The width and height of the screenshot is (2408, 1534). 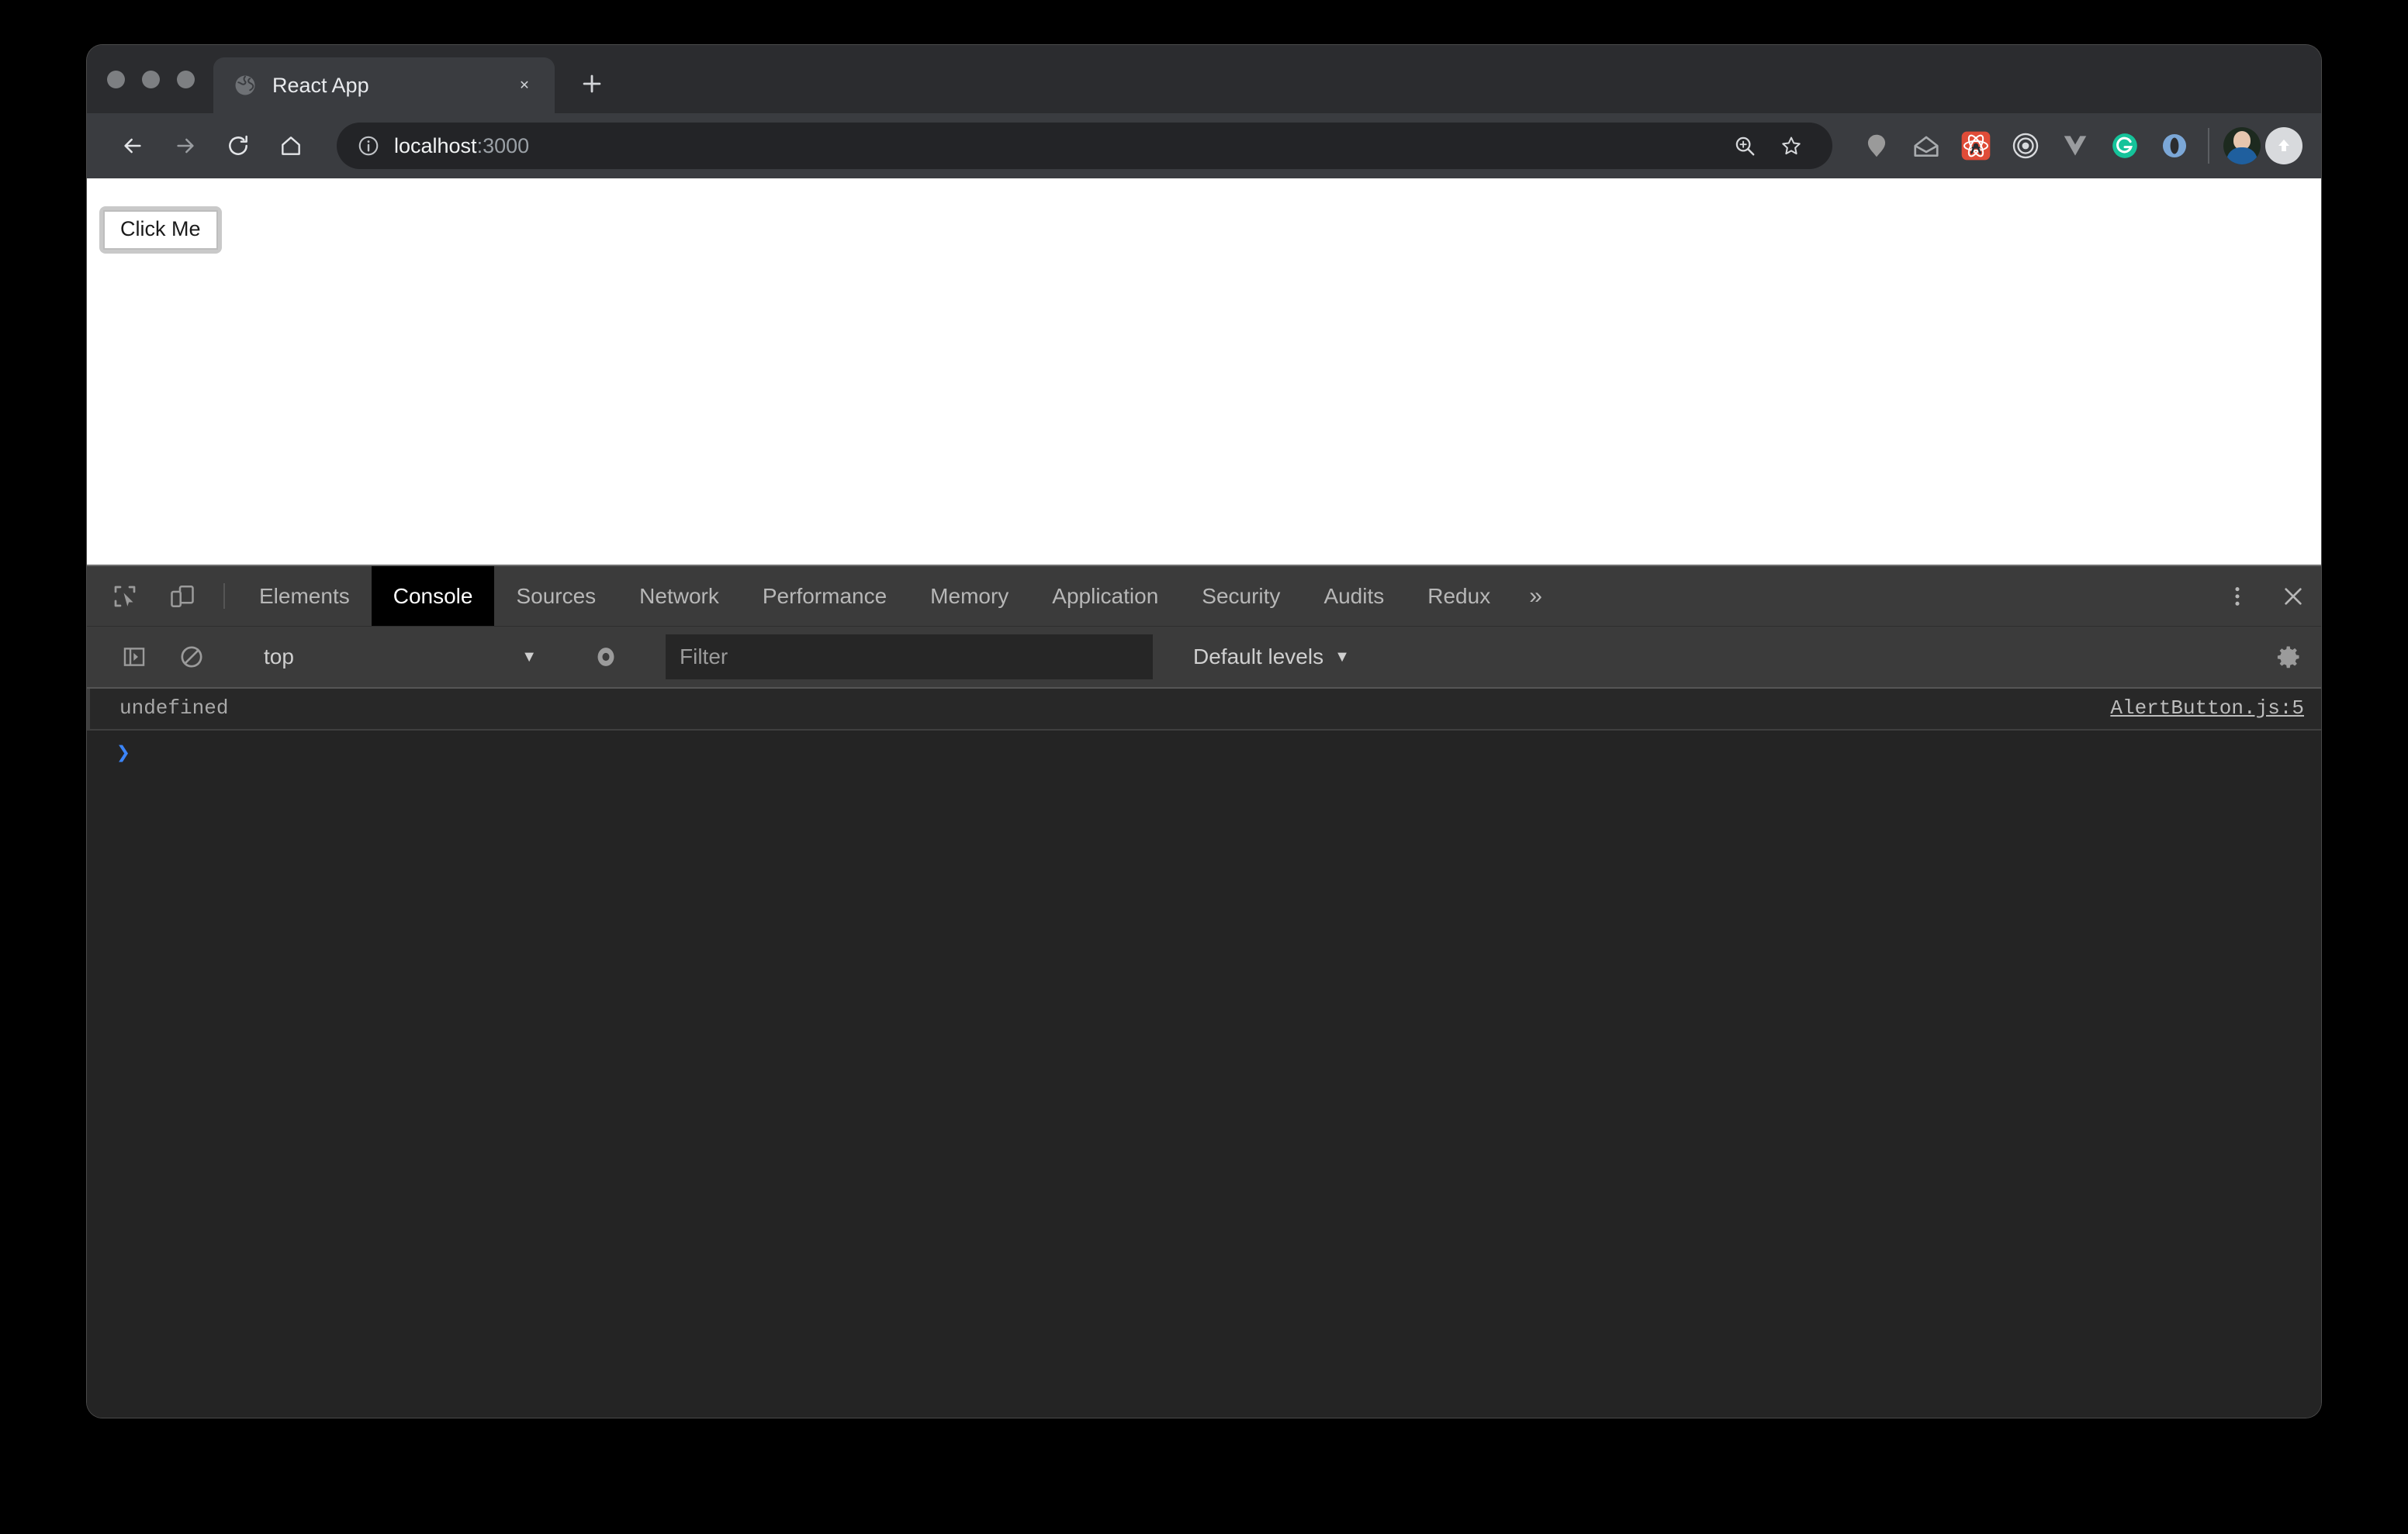 I want to click on devtools-toolbar-divider, so click(x=224, y=596).